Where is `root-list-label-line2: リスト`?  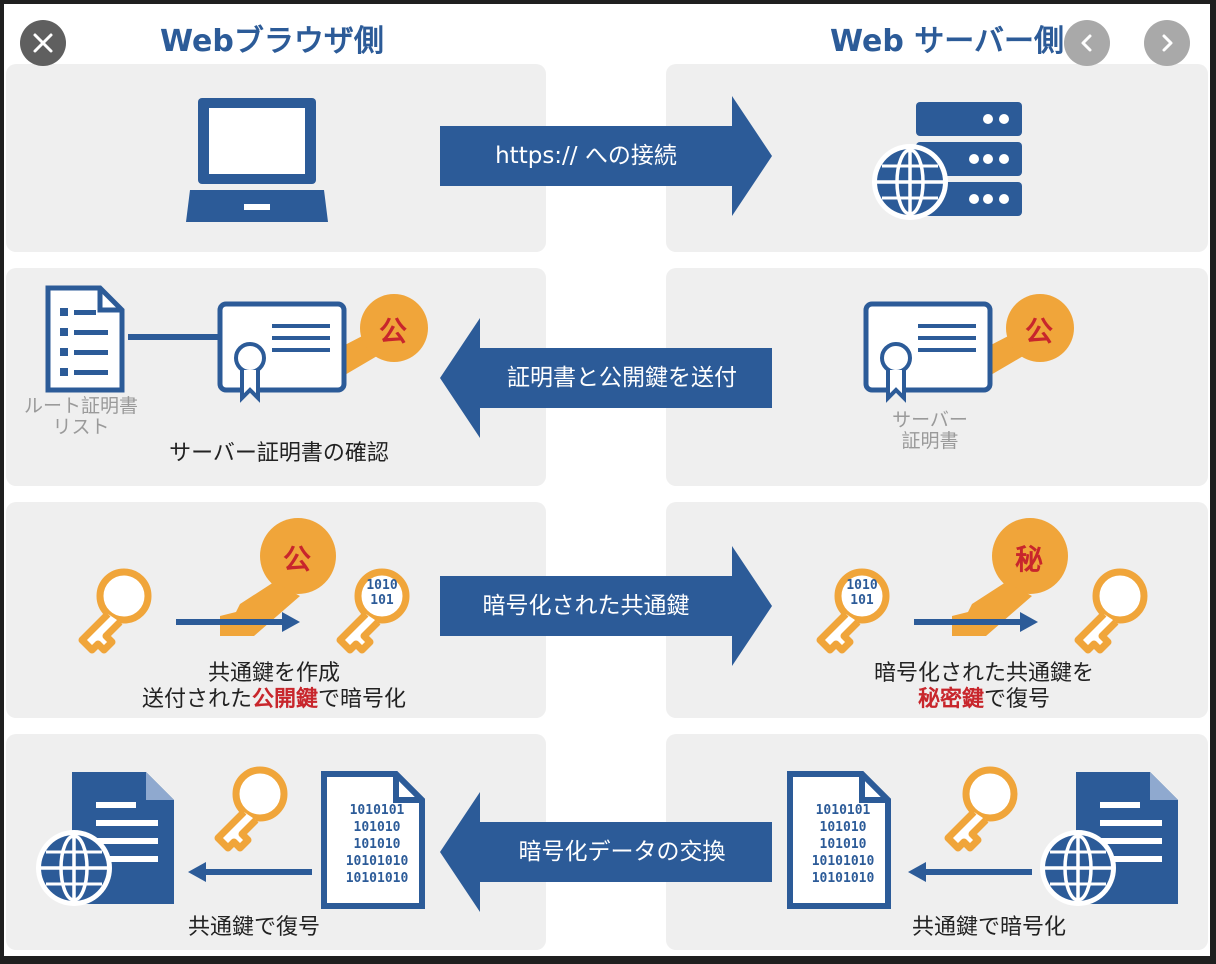 root-list-label-line2: リスト is located at coordinates (81, 427).